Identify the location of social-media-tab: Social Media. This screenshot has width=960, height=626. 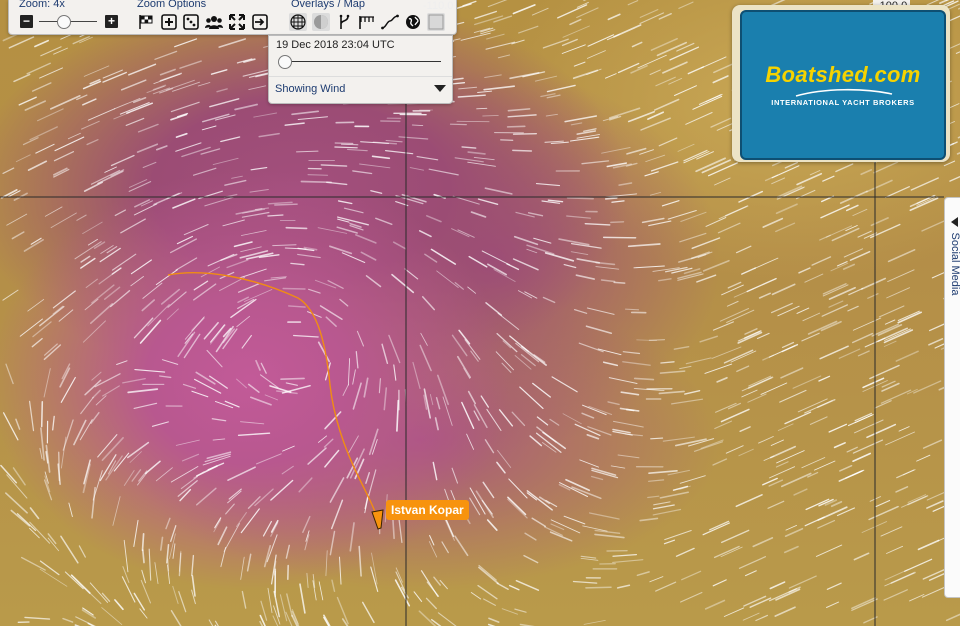
(952, 397).